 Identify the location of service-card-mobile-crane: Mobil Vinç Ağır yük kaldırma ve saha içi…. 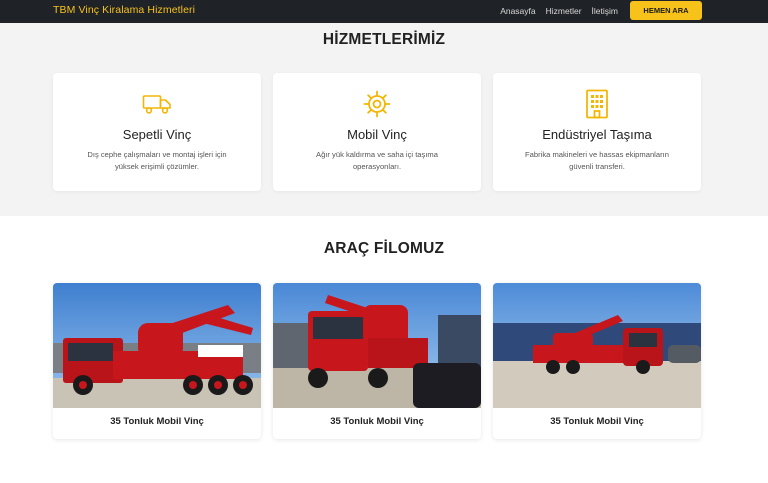
(377, 132).